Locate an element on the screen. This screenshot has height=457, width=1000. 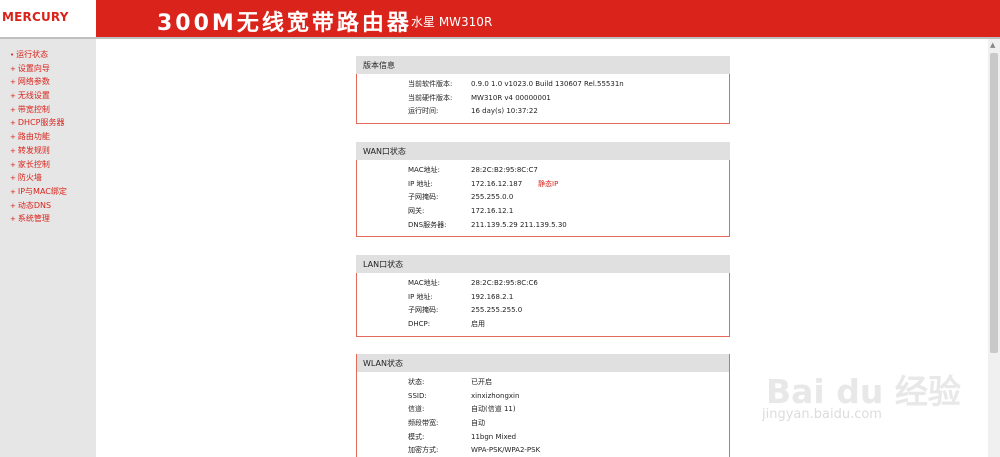
row-value: 172.16.12.1 is located at coordinates (492, 211).